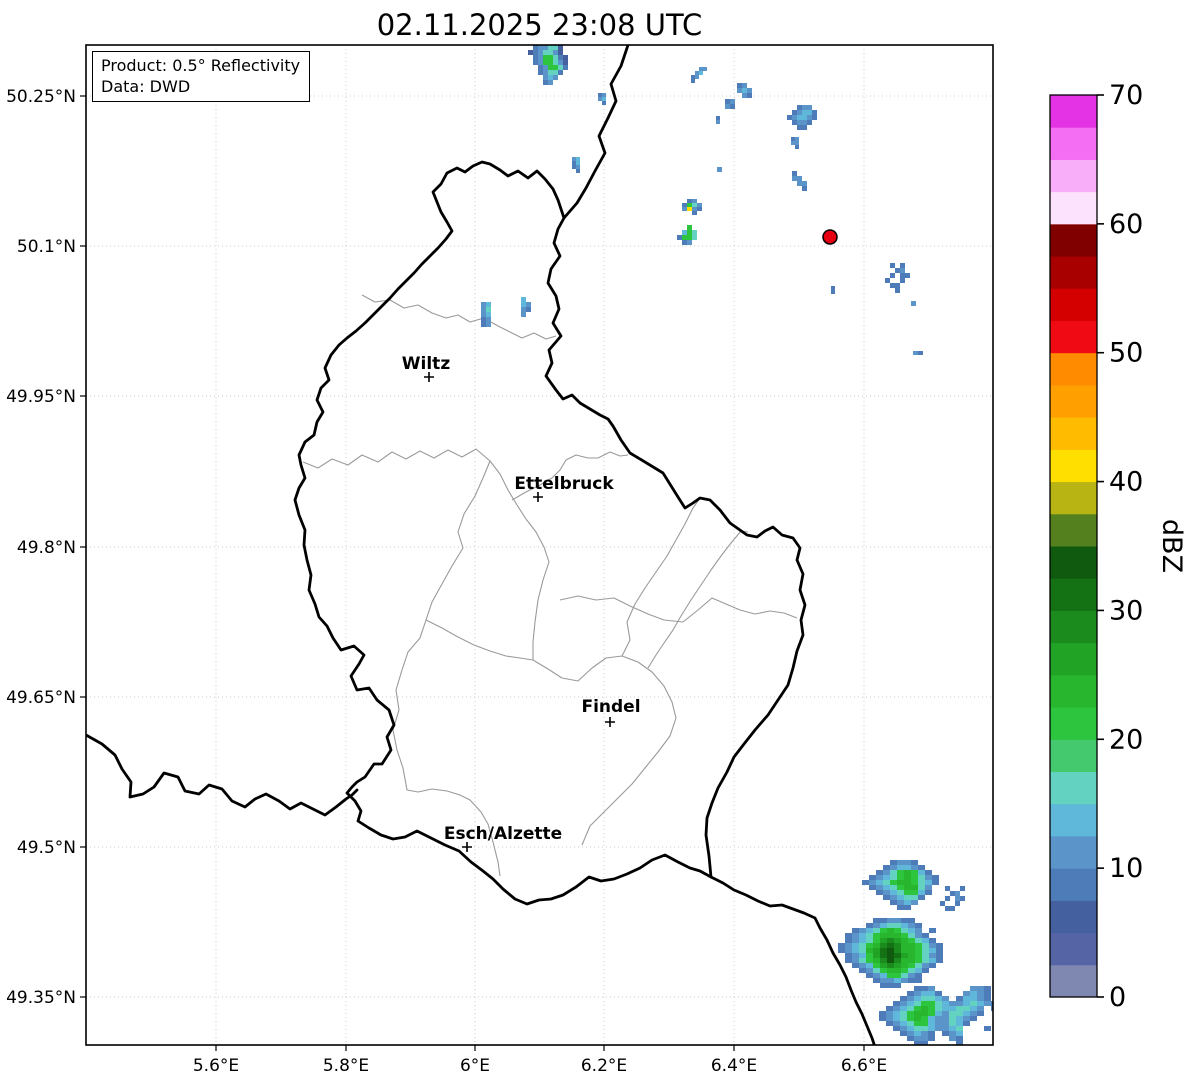 Image resolution: width=1184 pixels, height=1081 pixels. I want to click on colorbar-tick-label: 10, so click(1126, 868).